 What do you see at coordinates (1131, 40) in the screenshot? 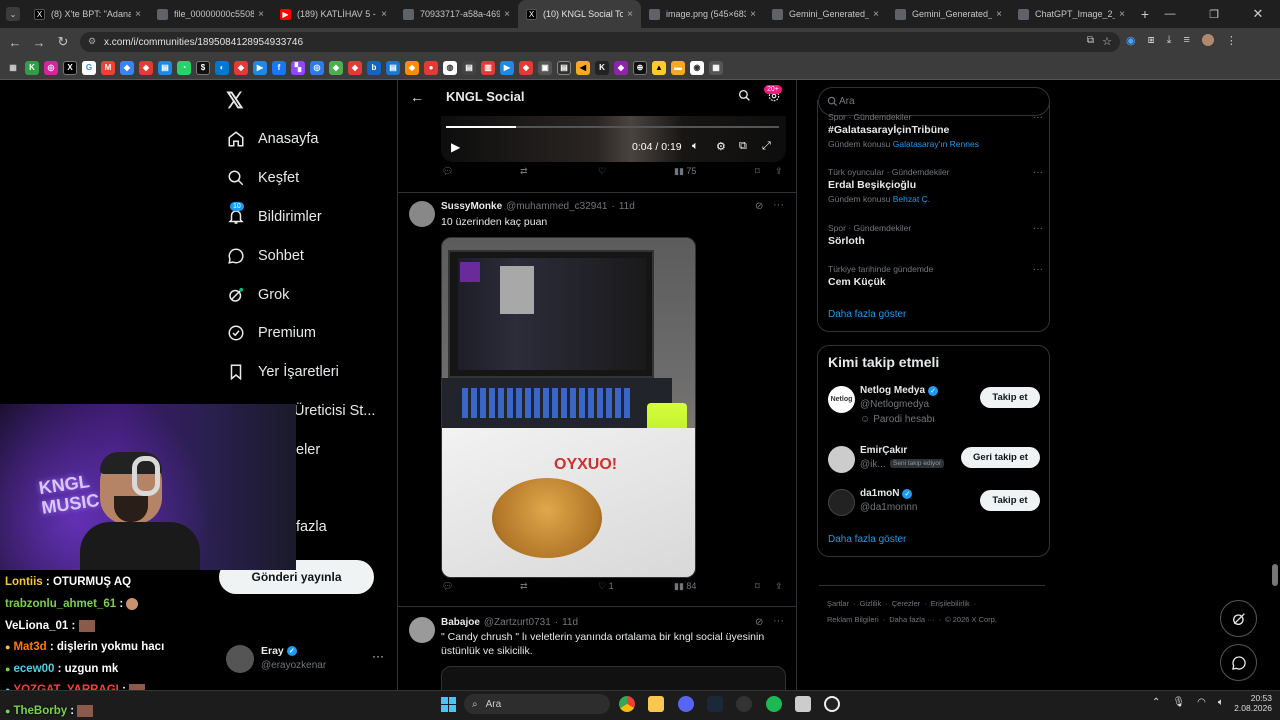
I see `extension-icon: ◉` at bounding box center [1131, 40].